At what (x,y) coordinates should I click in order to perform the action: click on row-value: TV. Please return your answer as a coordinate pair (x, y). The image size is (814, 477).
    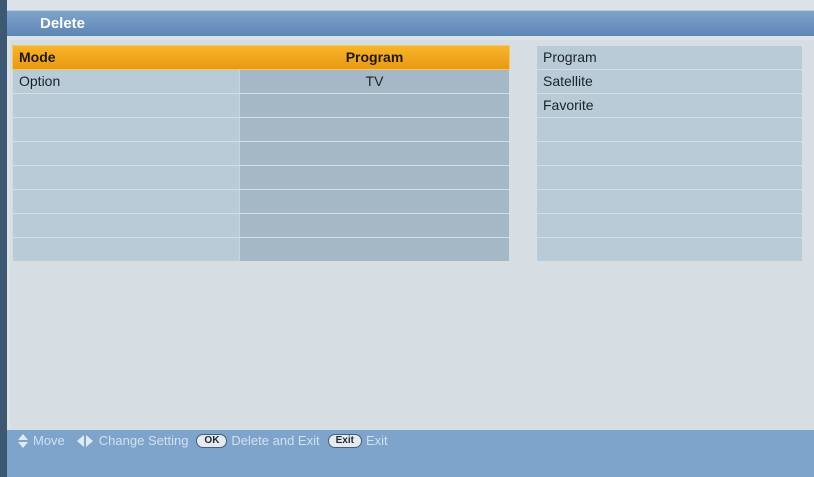
    Looking at the image, I should click on (374, 81).